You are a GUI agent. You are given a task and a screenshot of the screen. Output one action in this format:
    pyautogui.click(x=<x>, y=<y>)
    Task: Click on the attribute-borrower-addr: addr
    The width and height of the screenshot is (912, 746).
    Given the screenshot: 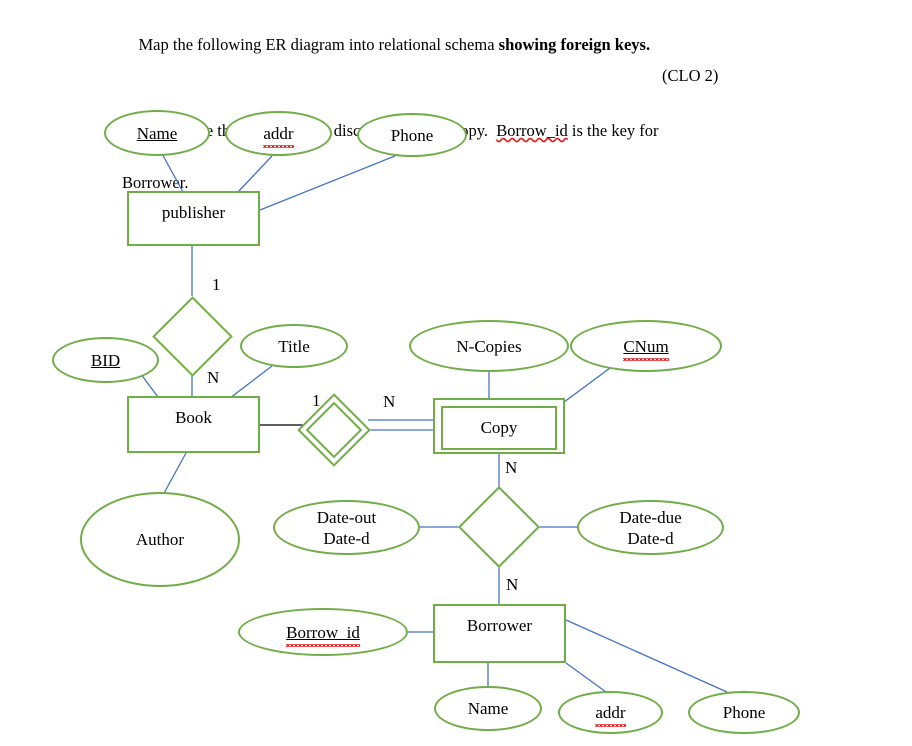 What is the action you would take?
    pyautogui.click(x=610, y=712)
    